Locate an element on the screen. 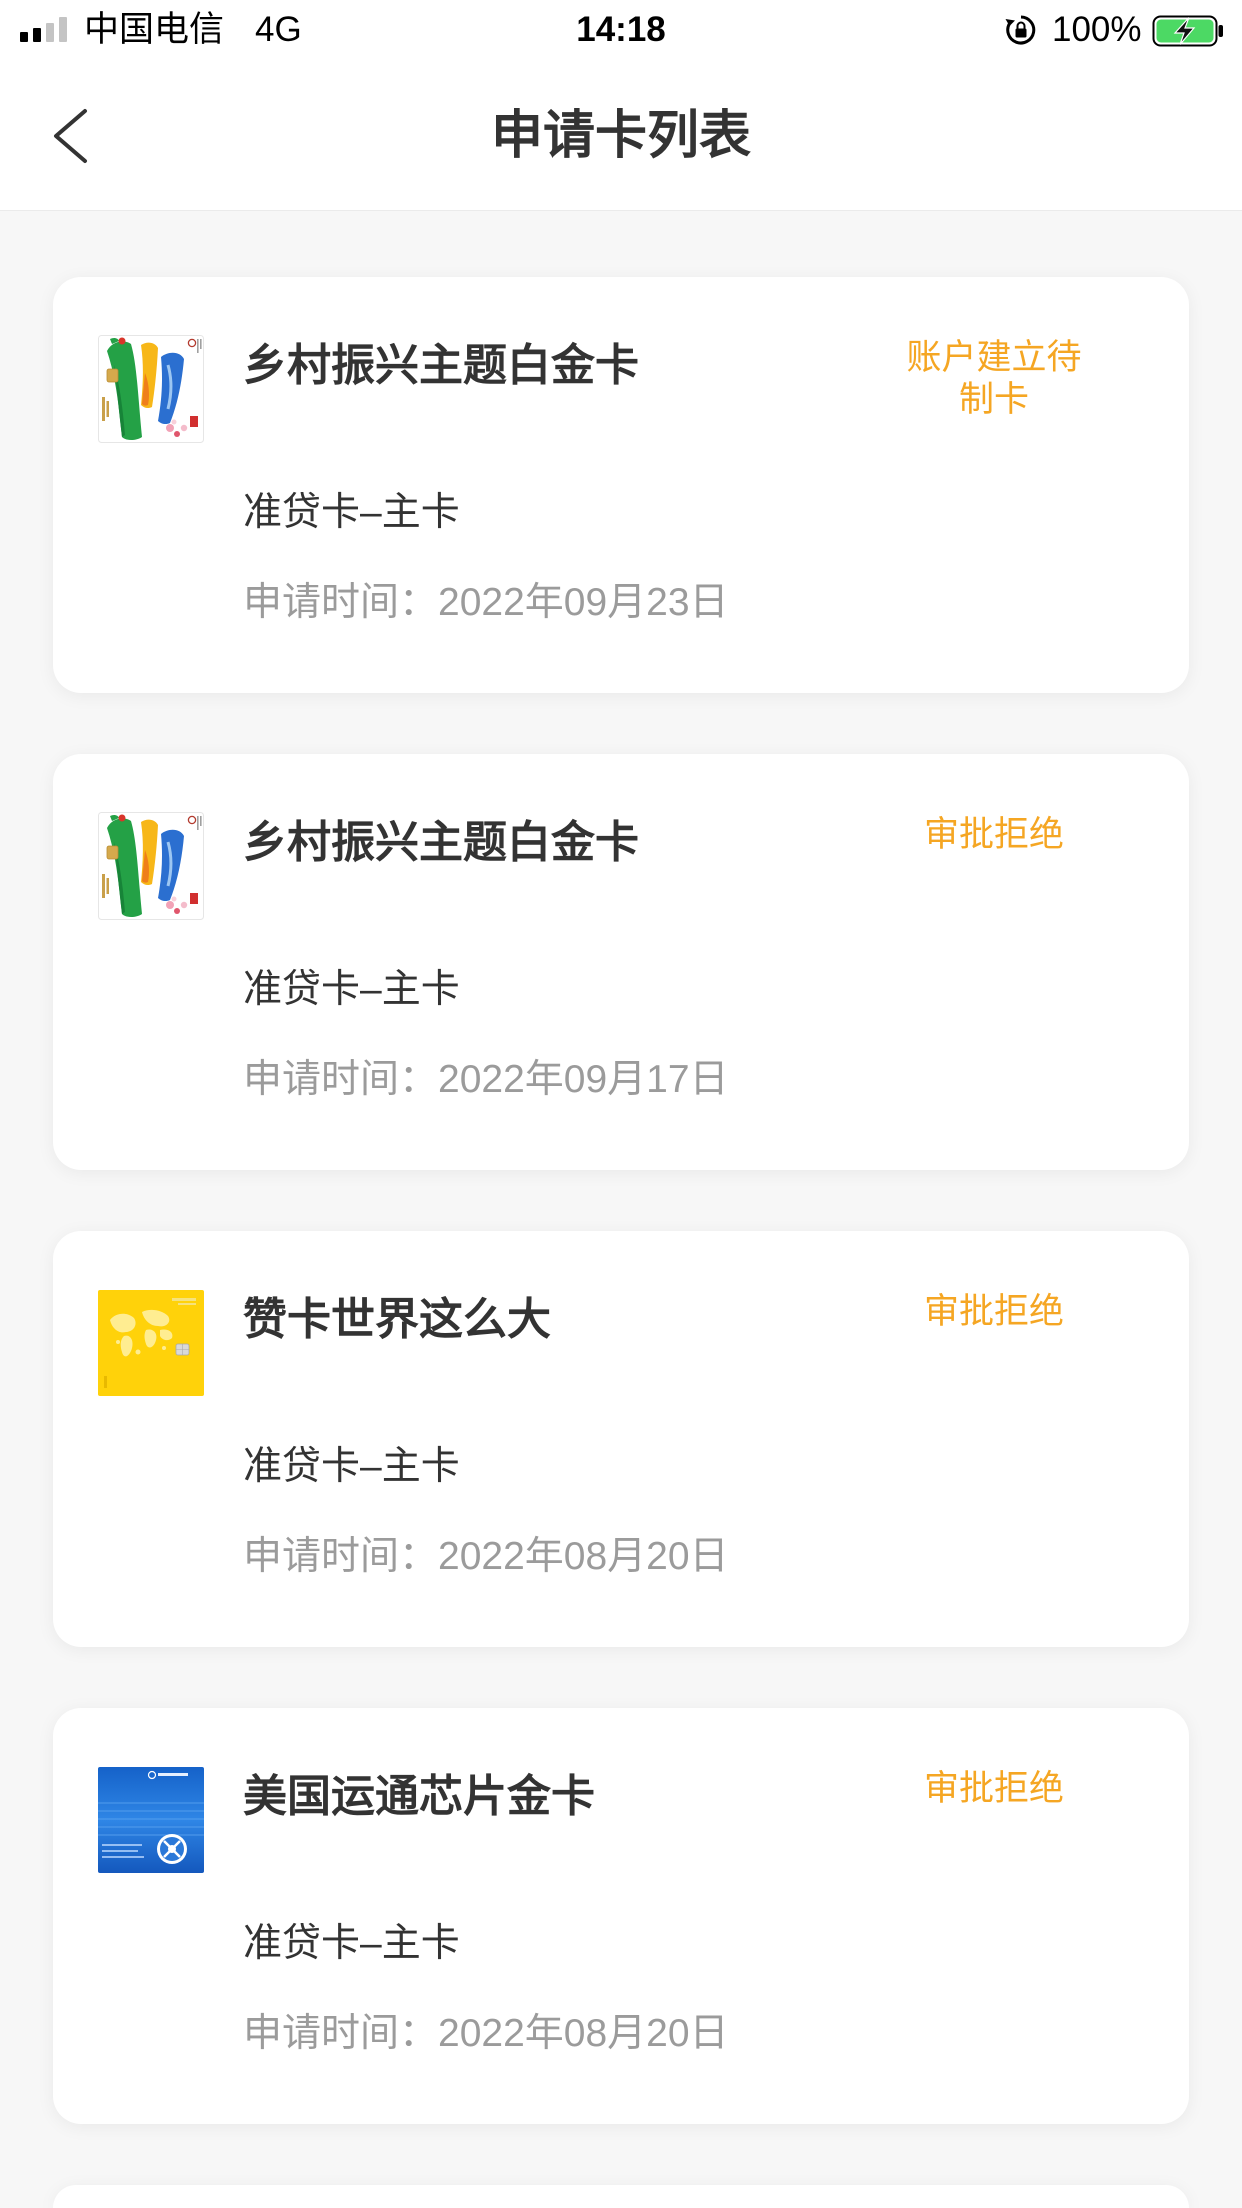 Image resolution: width=1242 pixels, height=2208 pixels. orientation-lock-icon is located at coordinates (1020, 30).